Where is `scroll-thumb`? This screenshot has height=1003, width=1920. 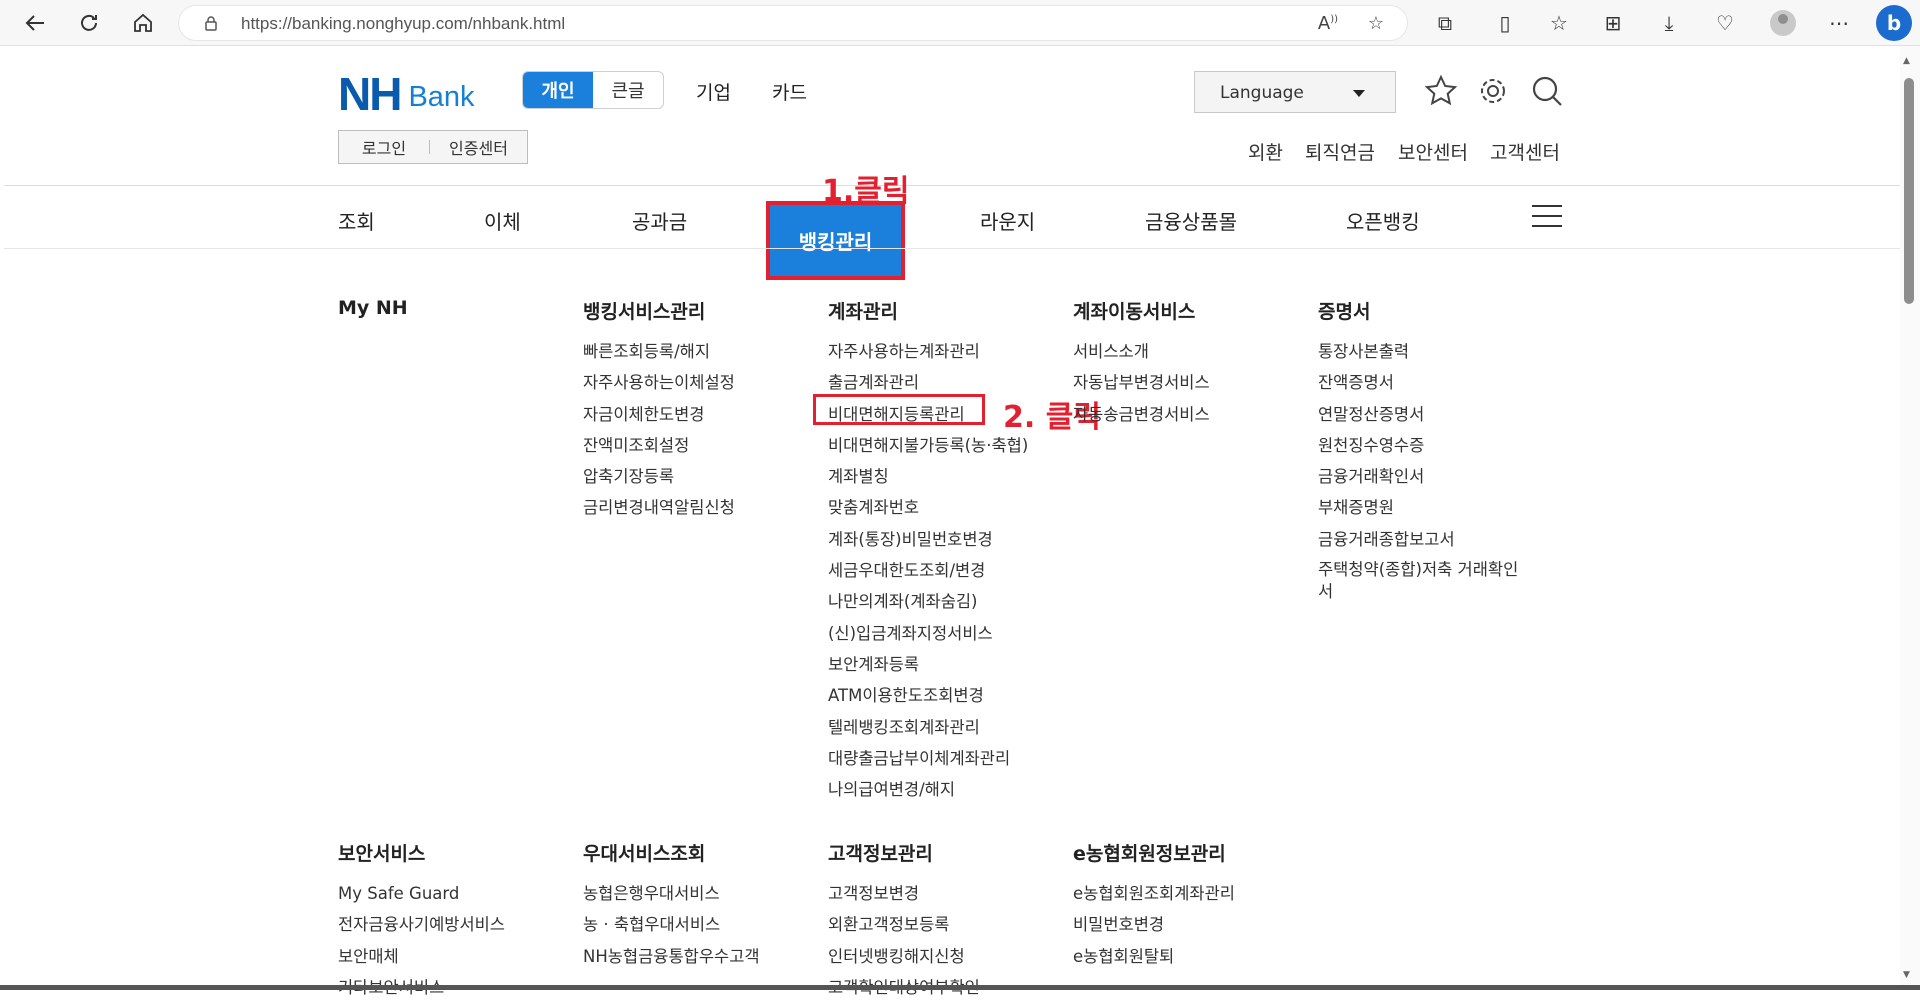 scroll-thumb is located at coordinates (1909, 191).